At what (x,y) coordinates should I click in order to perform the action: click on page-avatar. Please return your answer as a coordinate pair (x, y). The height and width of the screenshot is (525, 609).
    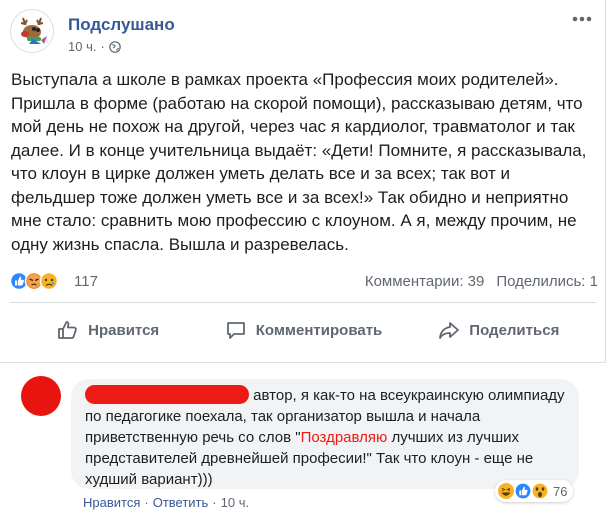
    Looking at the image, I should click on (32, 31).